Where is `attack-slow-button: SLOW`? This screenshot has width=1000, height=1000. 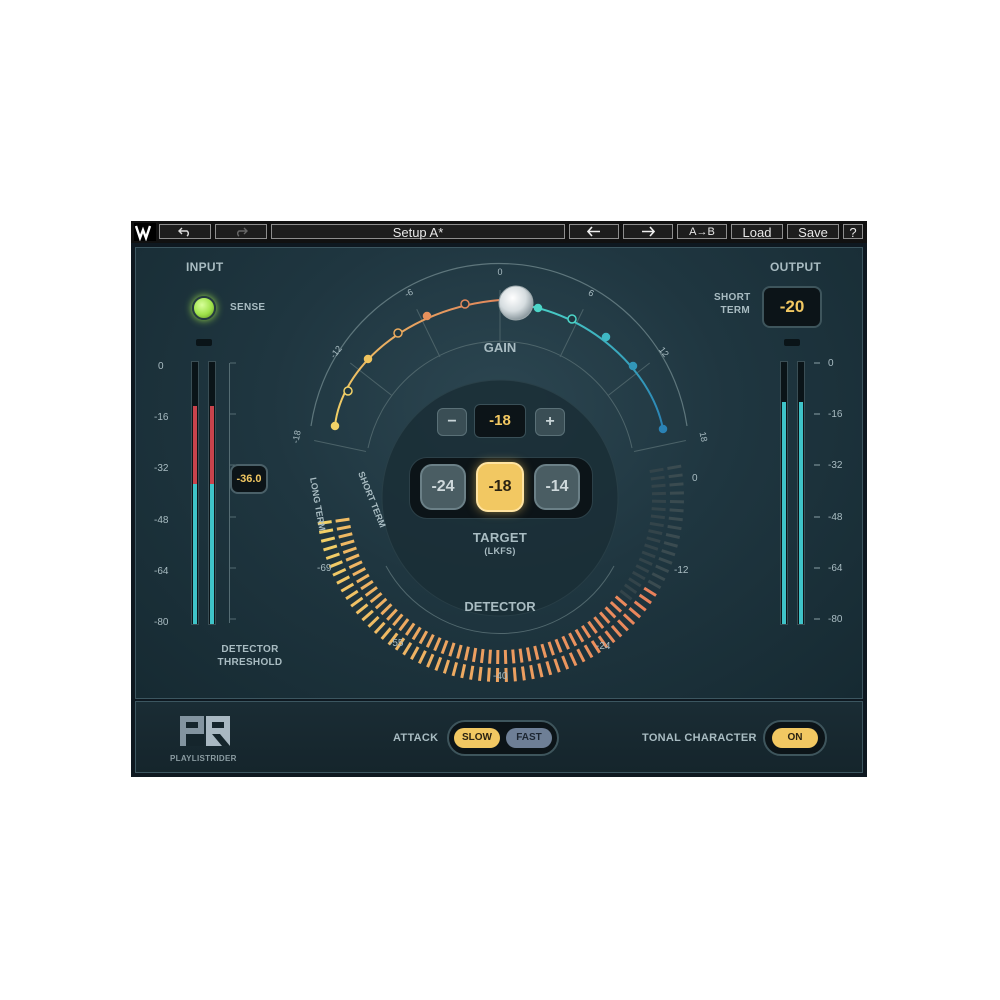
attack-slow-button: SLOW is located at coordinates (477, 738).